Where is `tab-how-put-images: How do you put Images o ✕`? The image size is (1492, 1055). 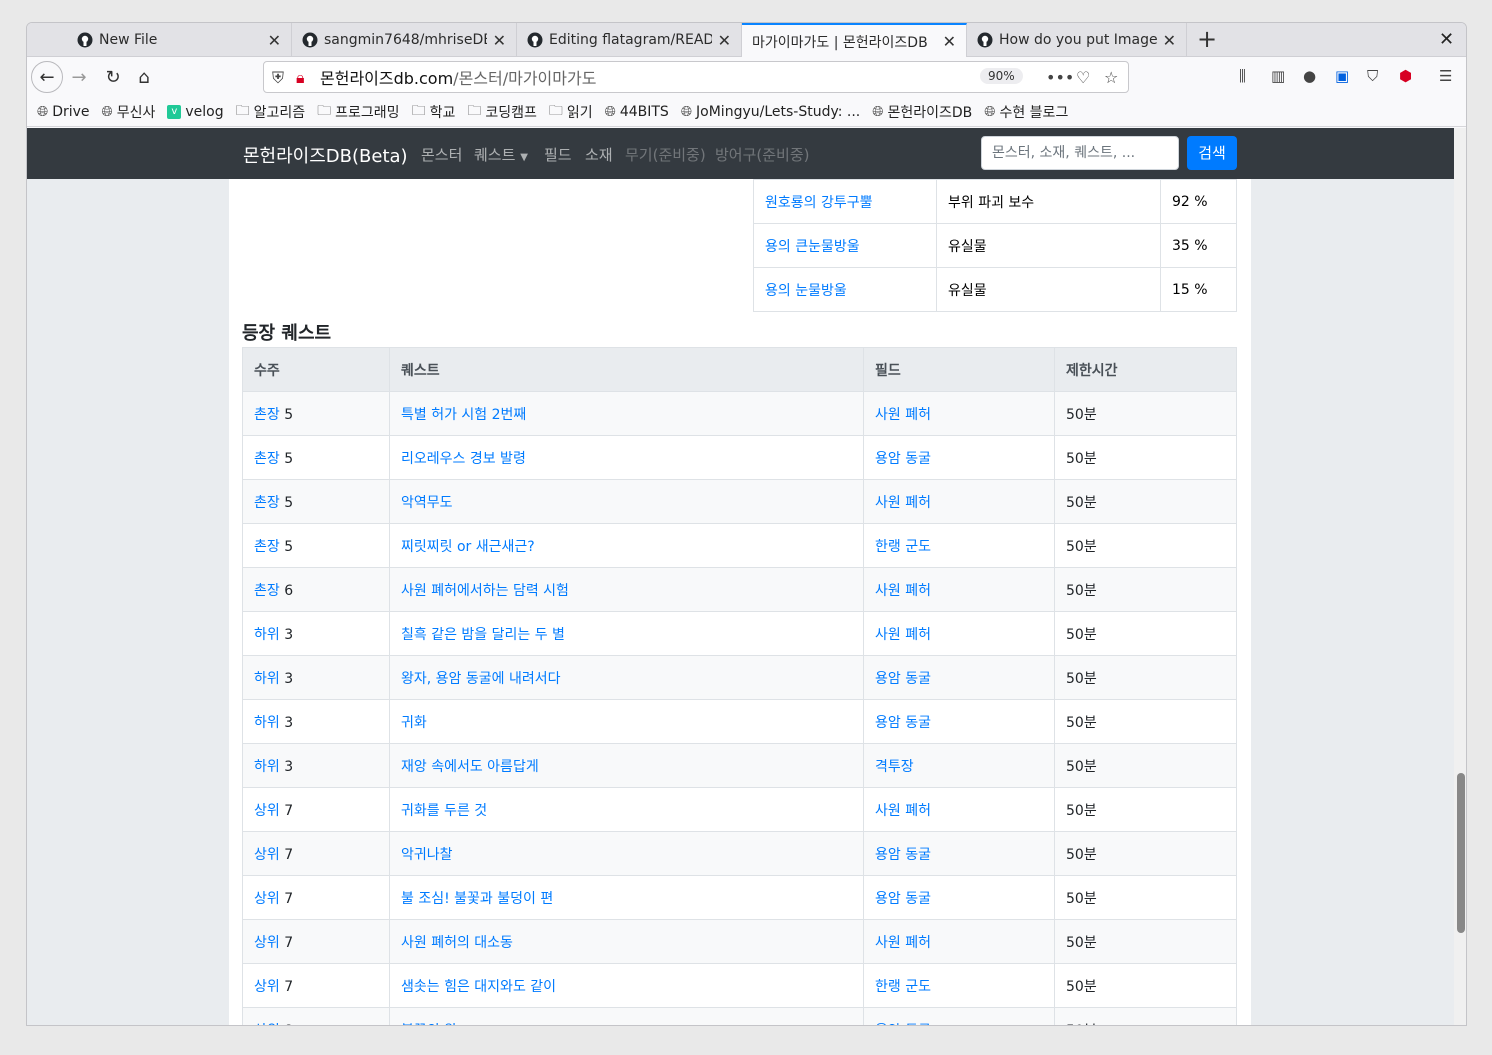 tab-how-put-images: How do you put Images o ✕ is located at coordinates (1077, 40).